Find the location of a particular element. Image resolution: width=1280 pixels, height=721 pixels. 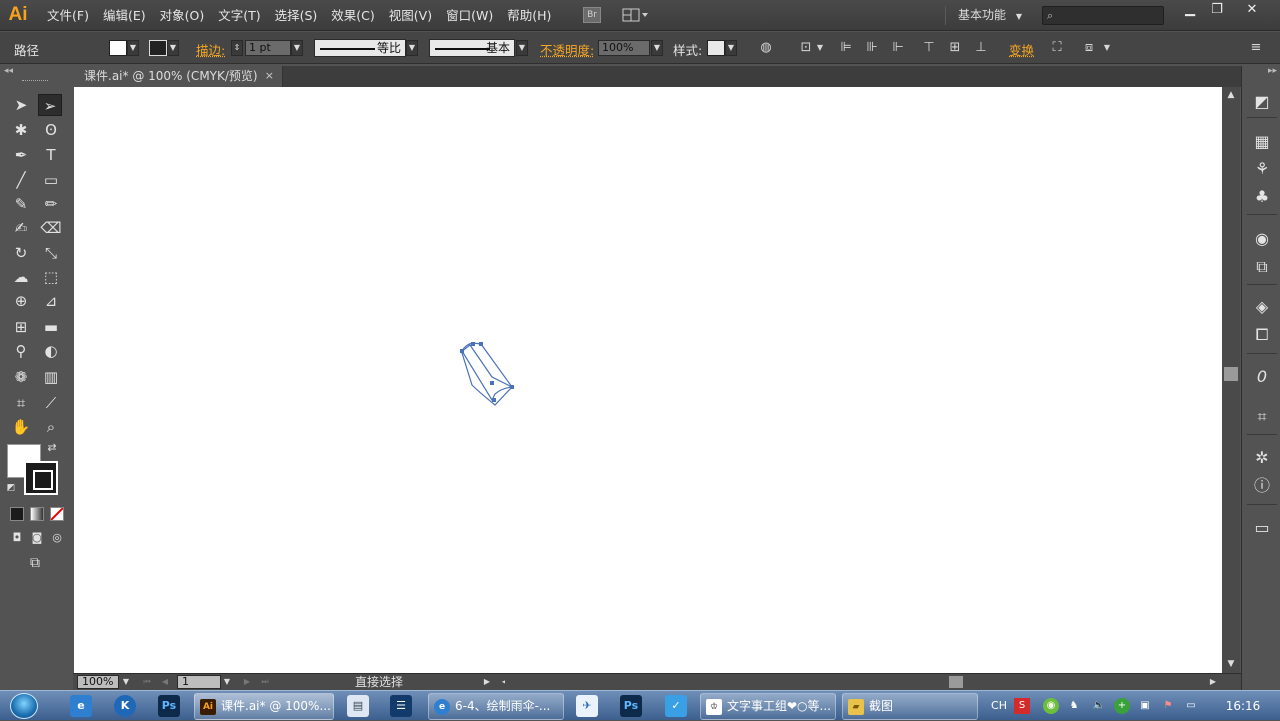

appearance-icon: ◉ is located at coordinates (1262, 239).